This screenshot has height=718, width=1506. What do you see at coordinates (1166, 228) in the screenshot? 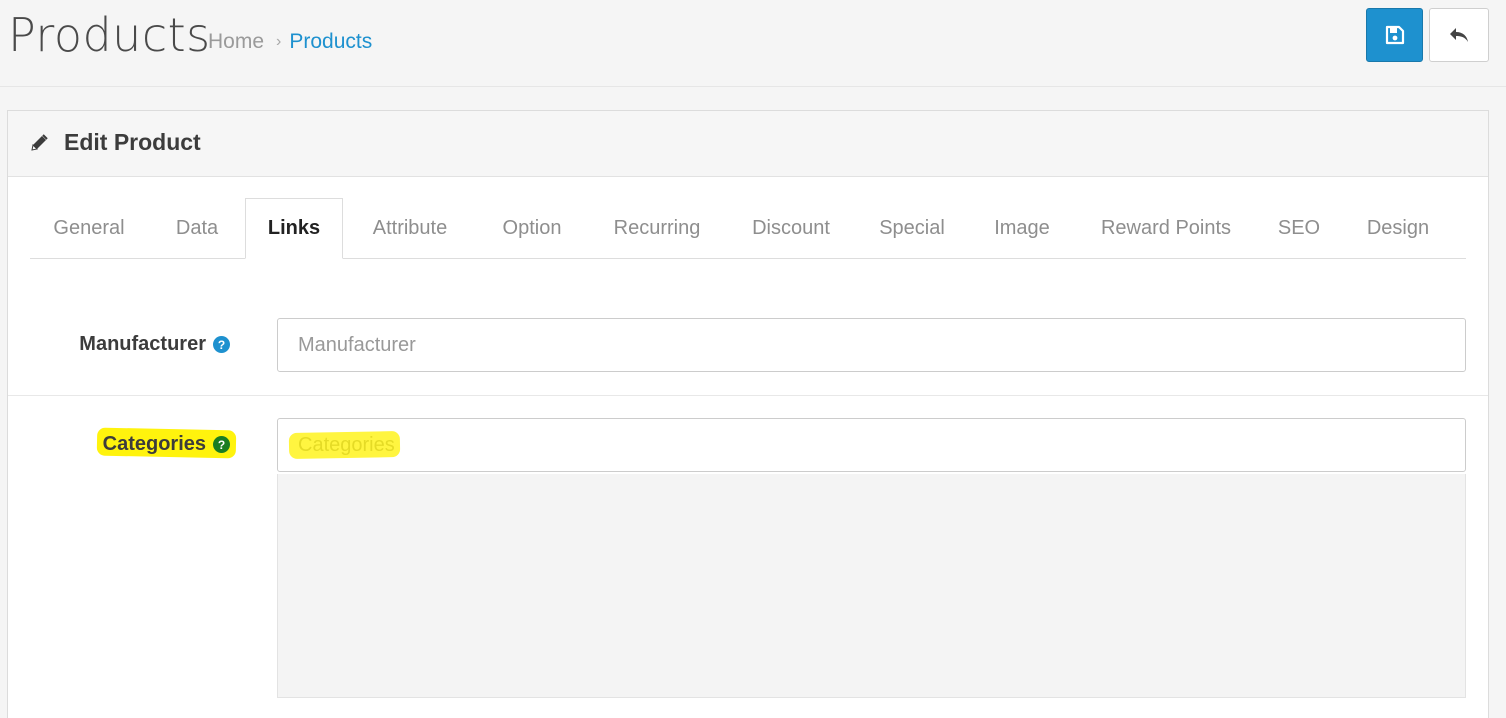
I see `tab-reward-points: Reward Points` at bounding box center [1166, 228].